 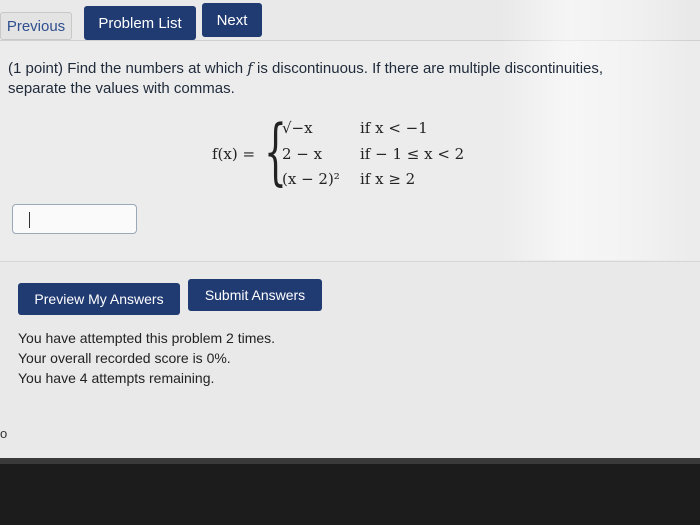 I want to click on text-caret, so click(x=29, y=220).